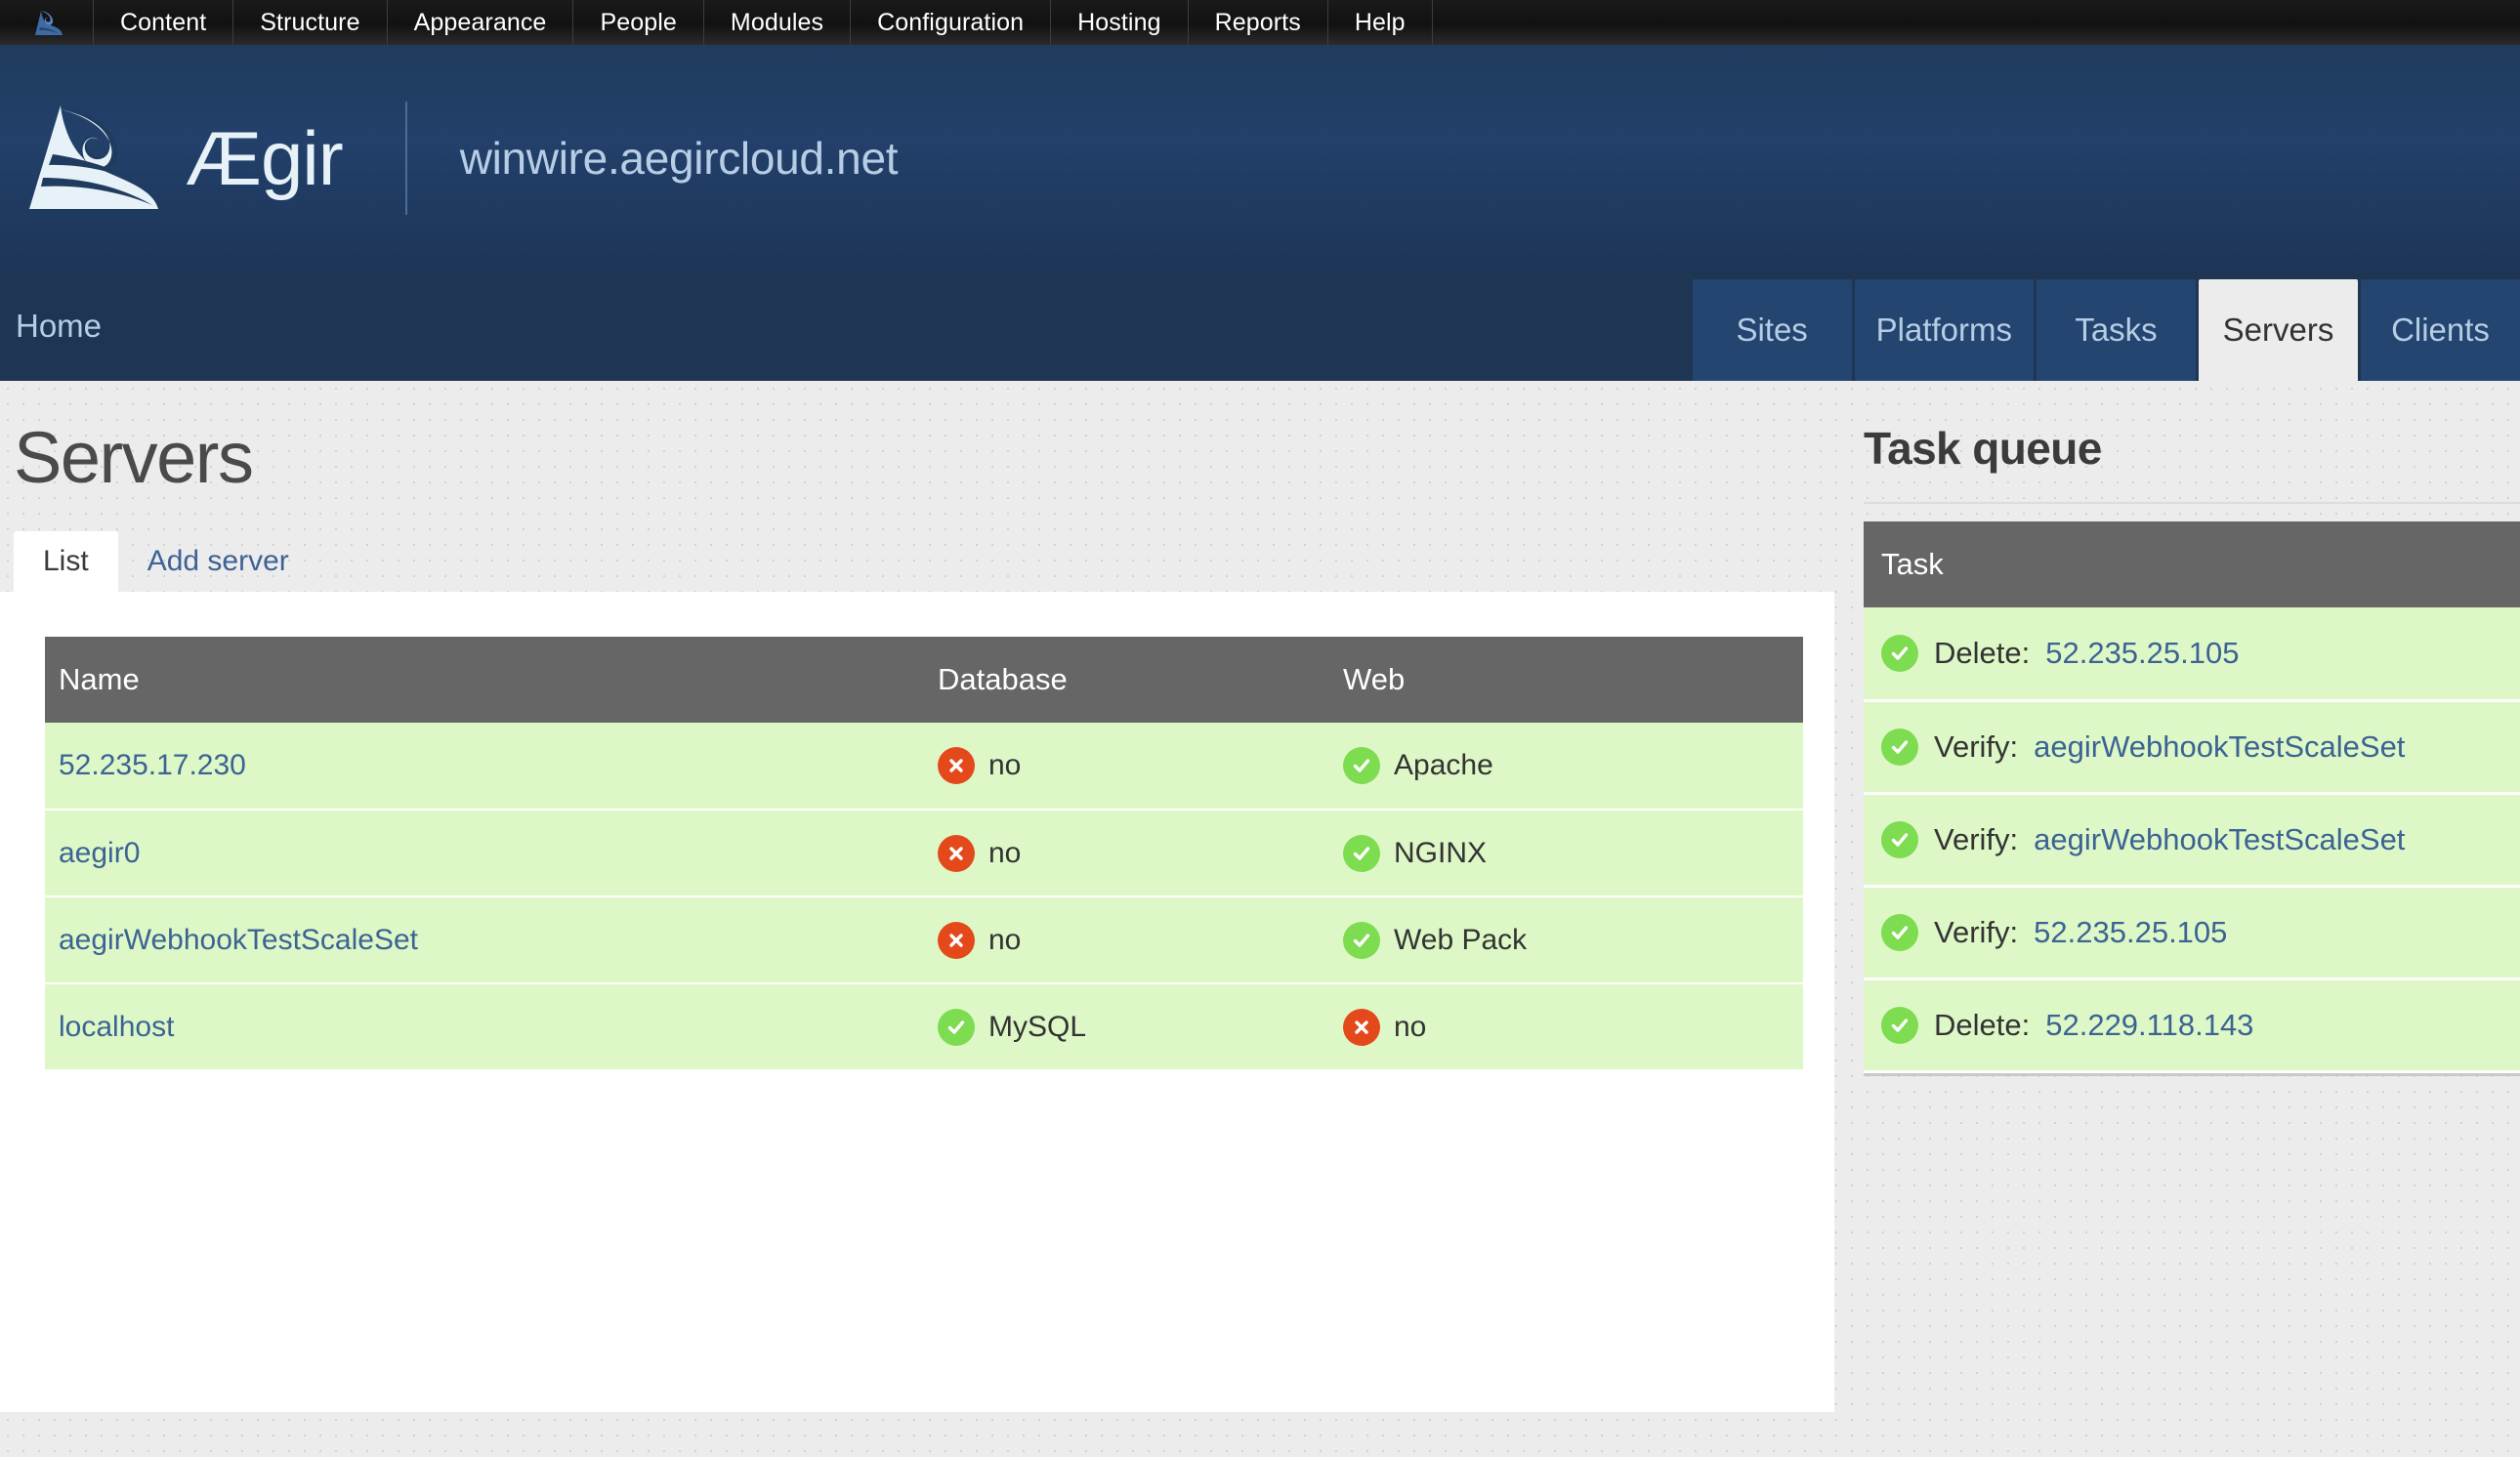 This screenshot has width=2520, height=1457. I want to click on column-header-database: Database, so click(1126, 680).